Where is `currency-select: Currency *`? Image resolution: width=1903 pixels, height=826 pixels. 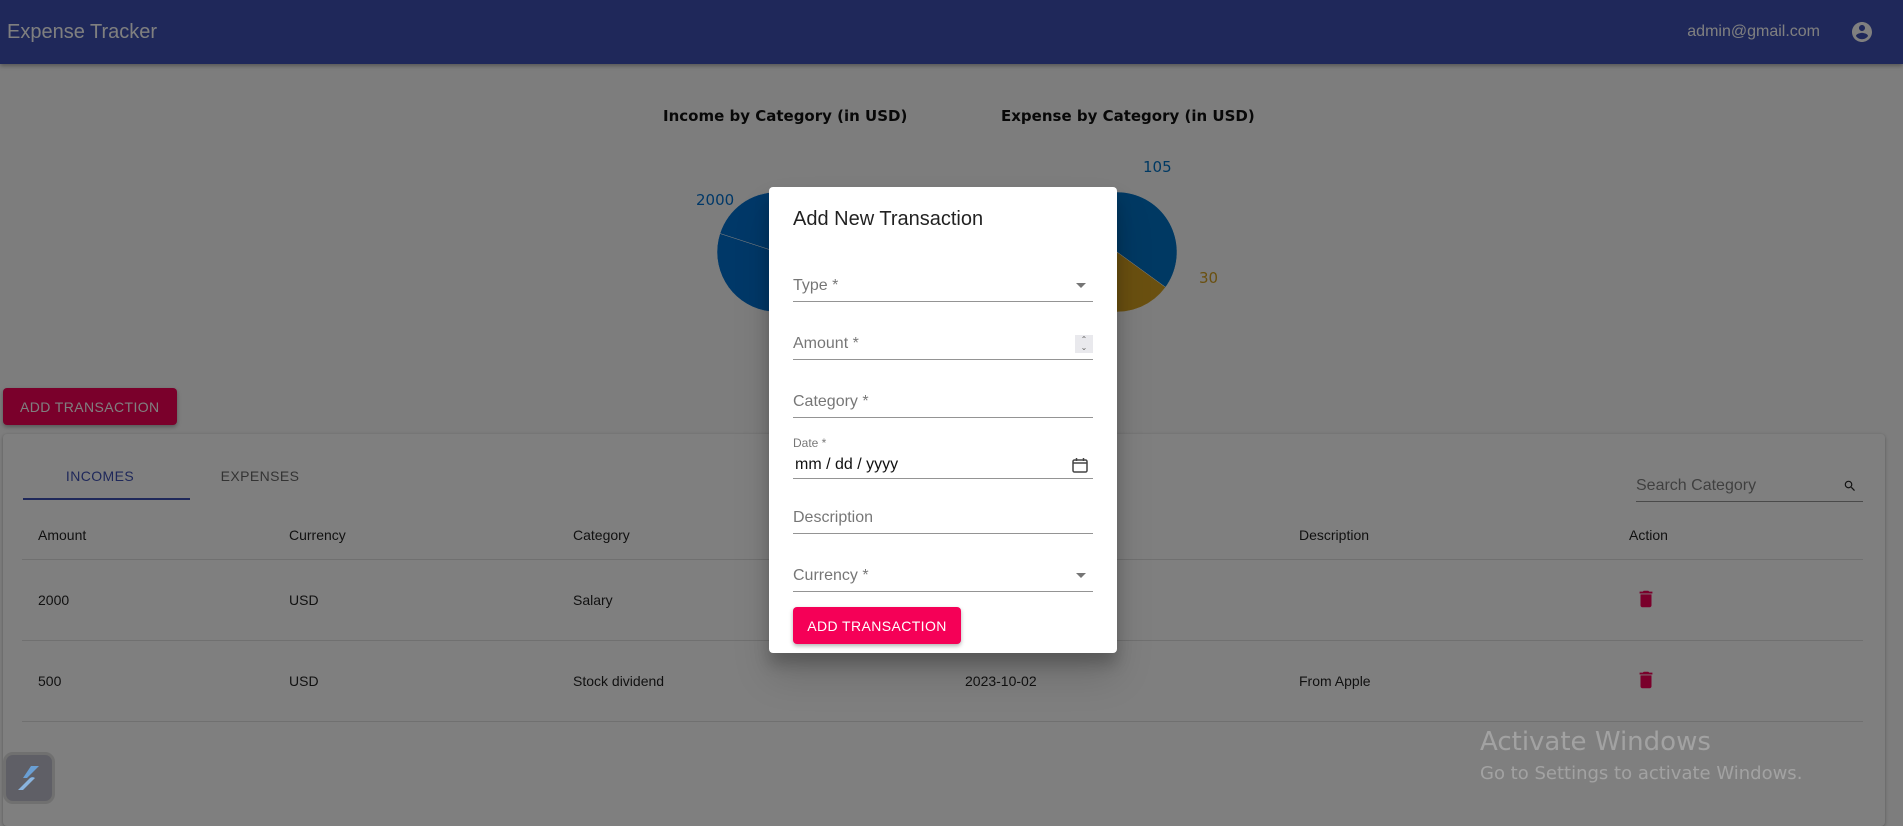 currency-select: Currency * is located at coordinates (943, 576).